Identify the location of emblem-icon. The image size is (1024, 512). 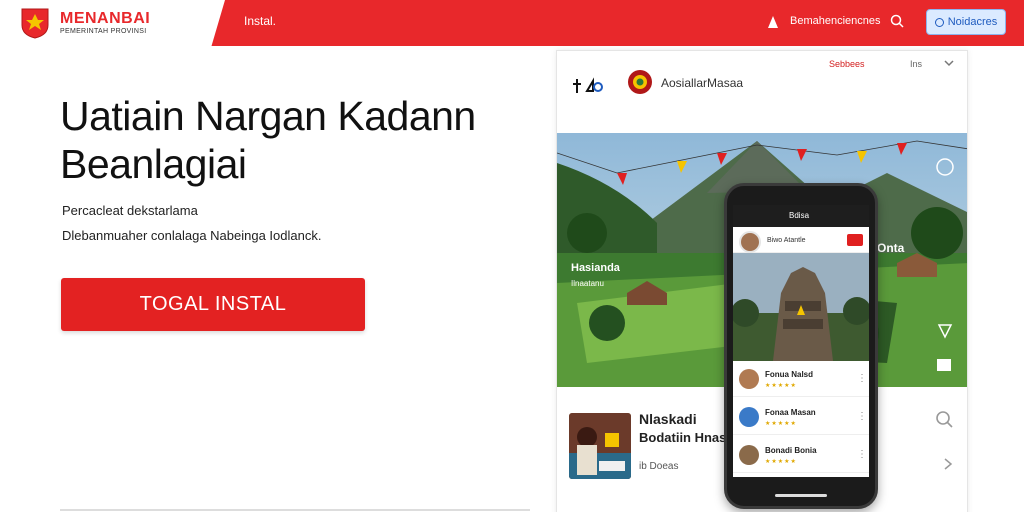
(640, 82).